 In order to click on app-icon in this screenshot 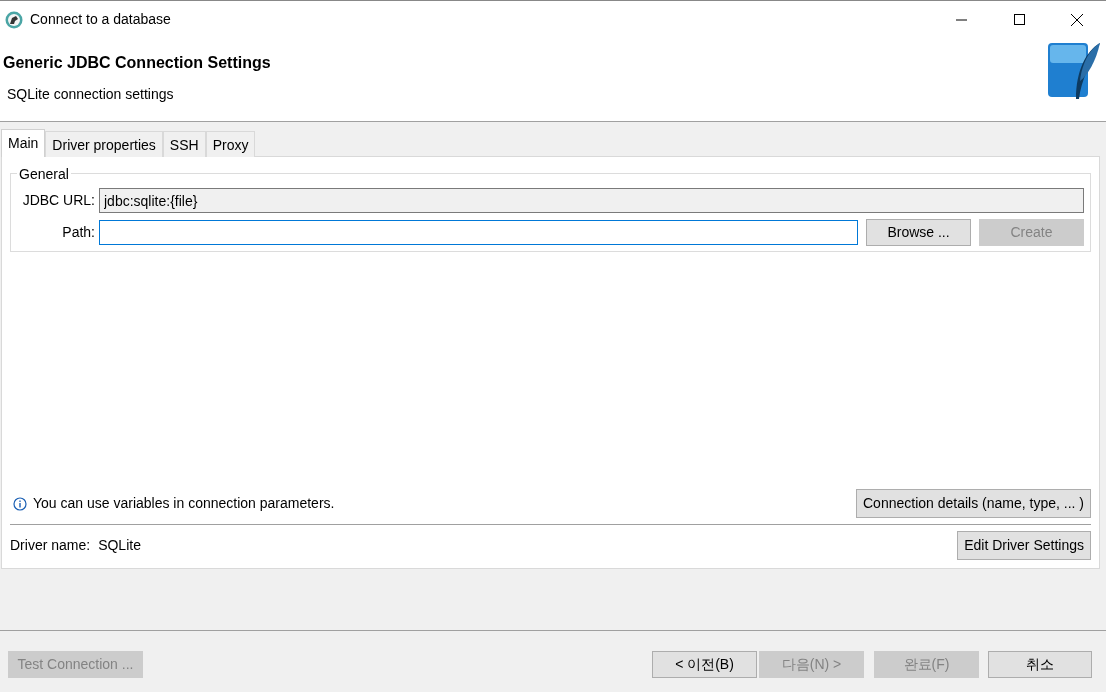, I will do `click(14, 19)`.